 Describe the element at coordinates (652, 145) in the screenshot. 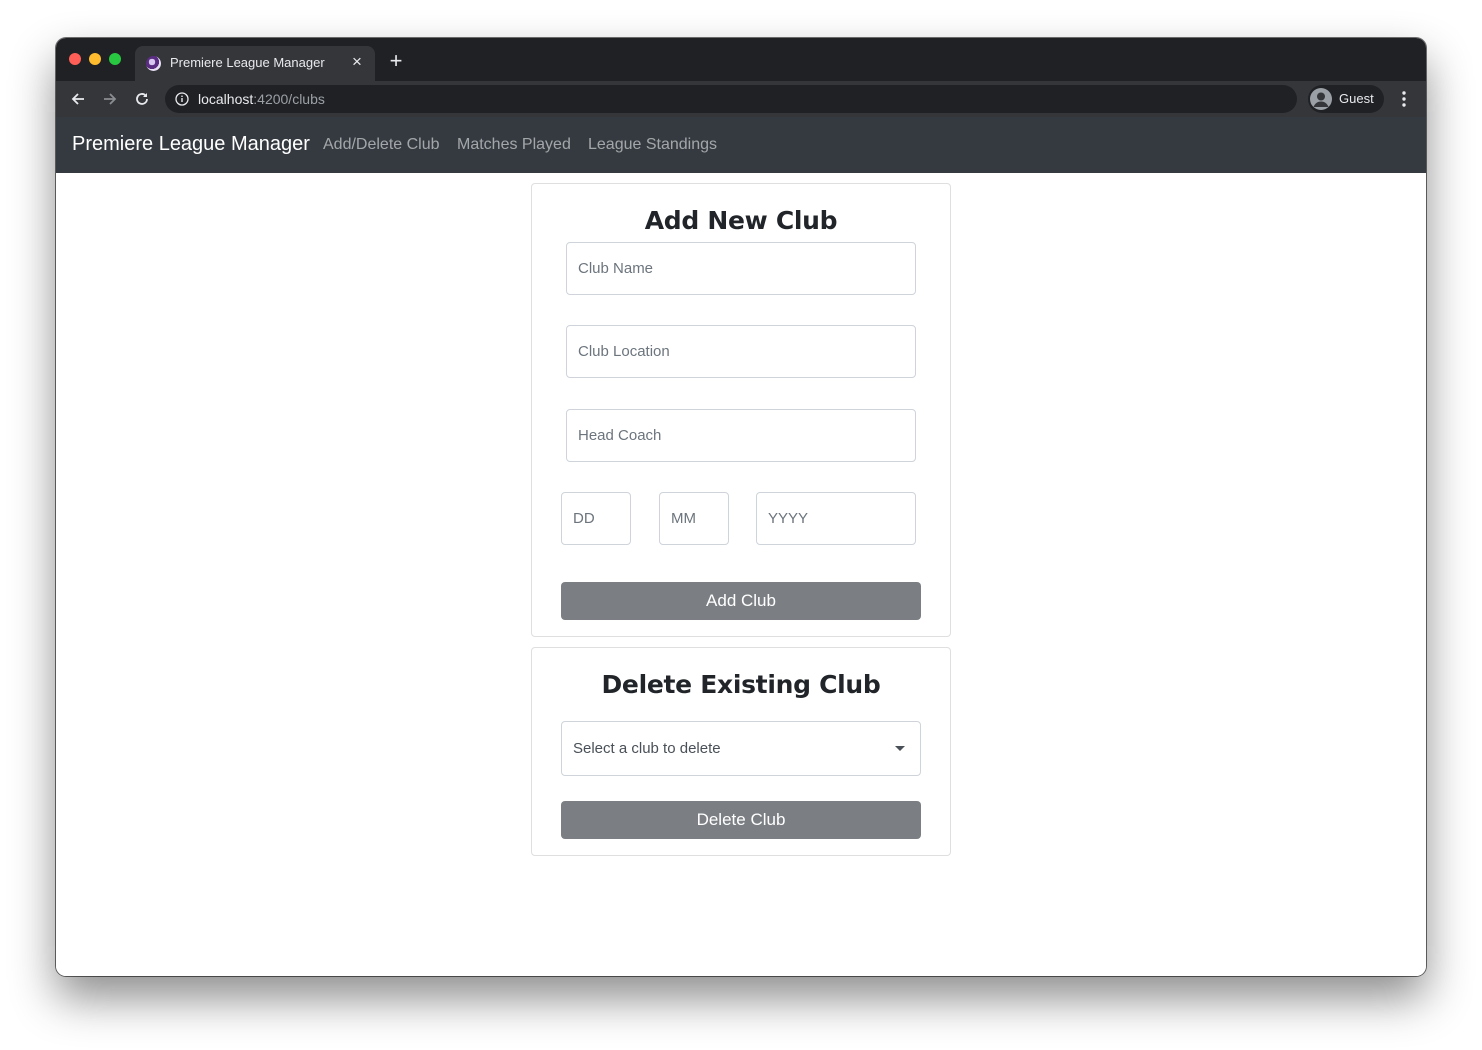

I see `nav-link-league-standings: League Standings` at that location.